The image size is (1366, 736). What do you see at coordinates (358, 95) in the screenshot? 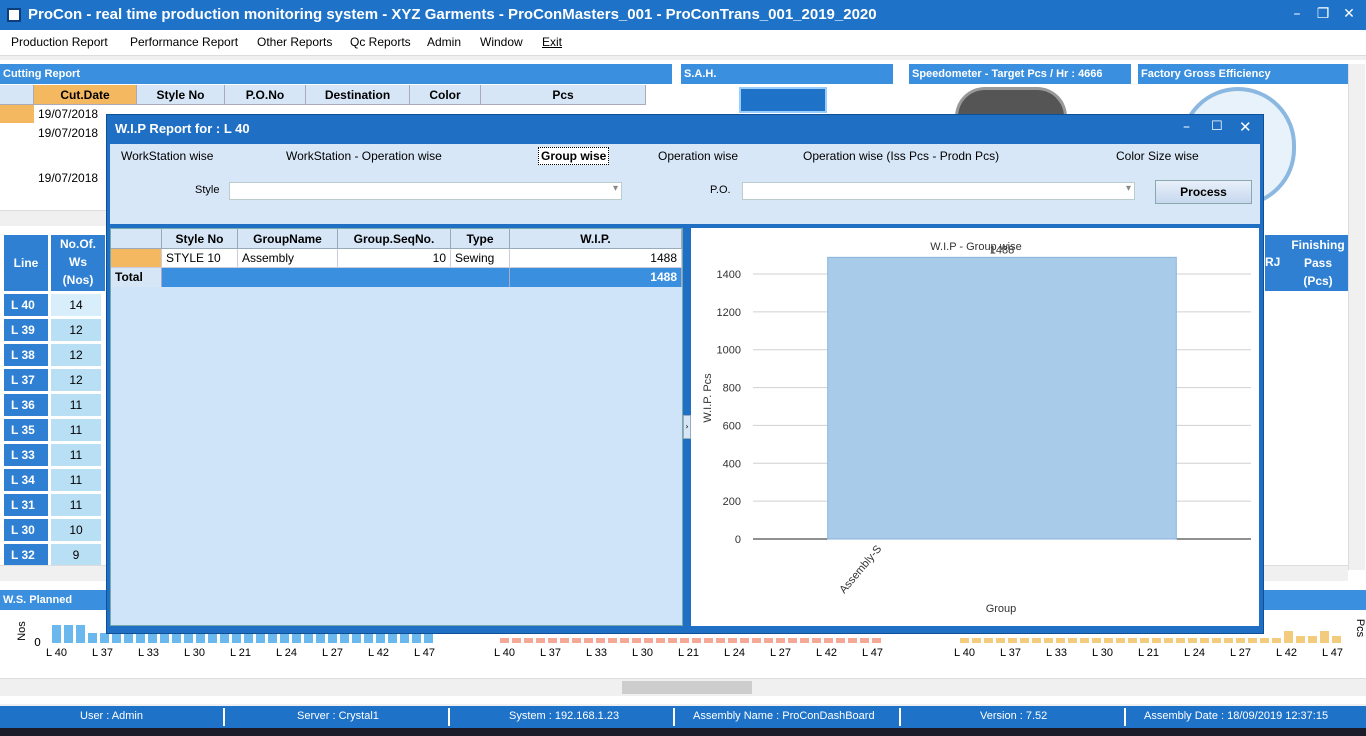
I see `col-destination: Destination` at bounding box center [358, 95].